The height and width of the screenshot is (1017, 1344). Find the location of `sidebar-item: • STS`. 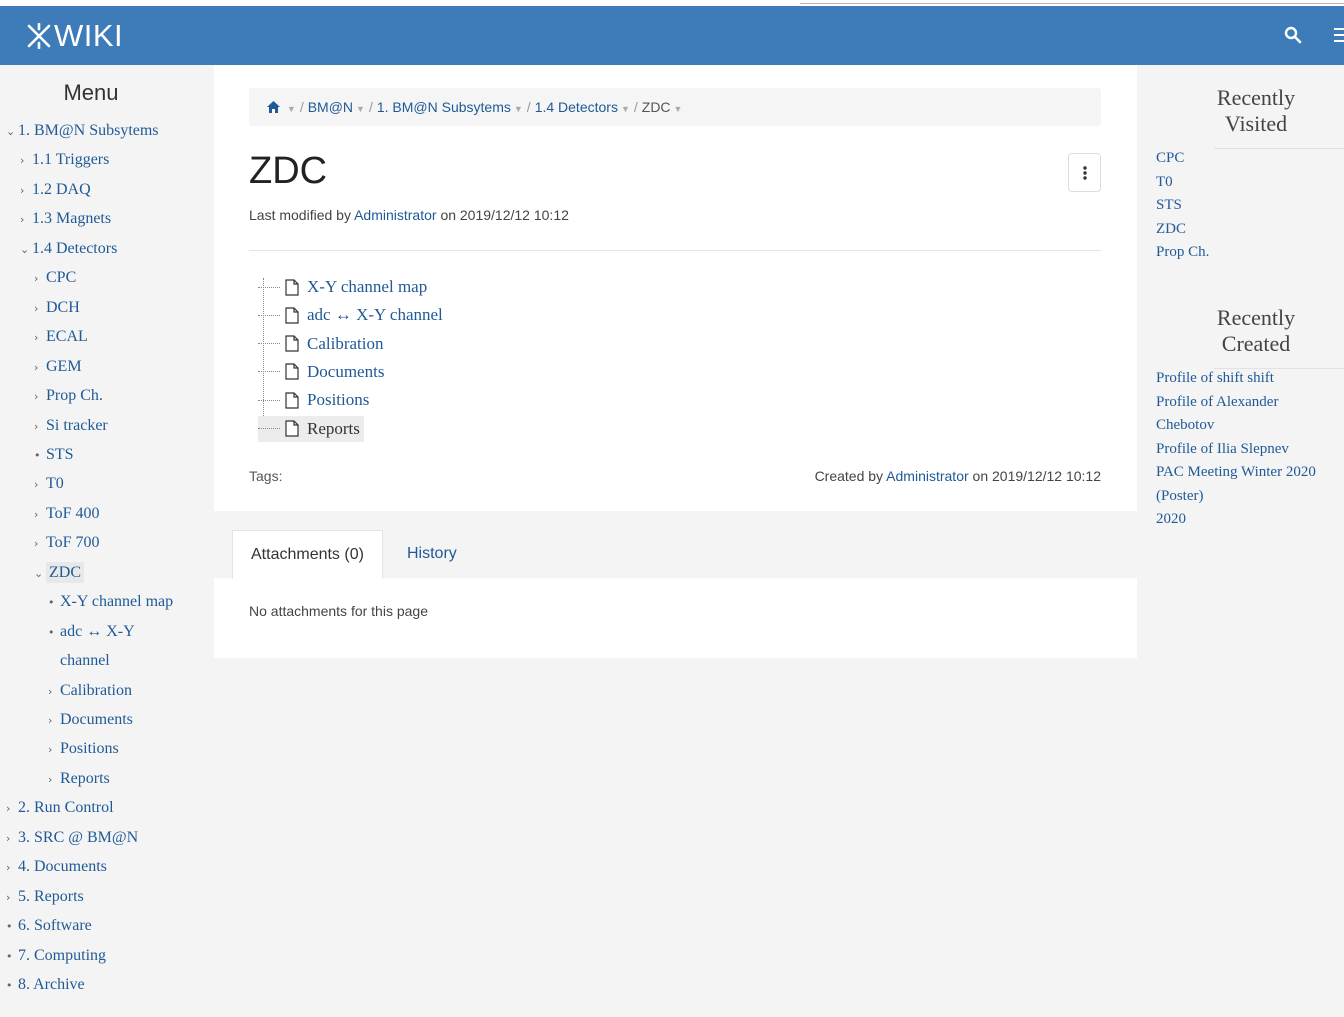

sidebar-item: • STS is located at coordinates (54, 455).